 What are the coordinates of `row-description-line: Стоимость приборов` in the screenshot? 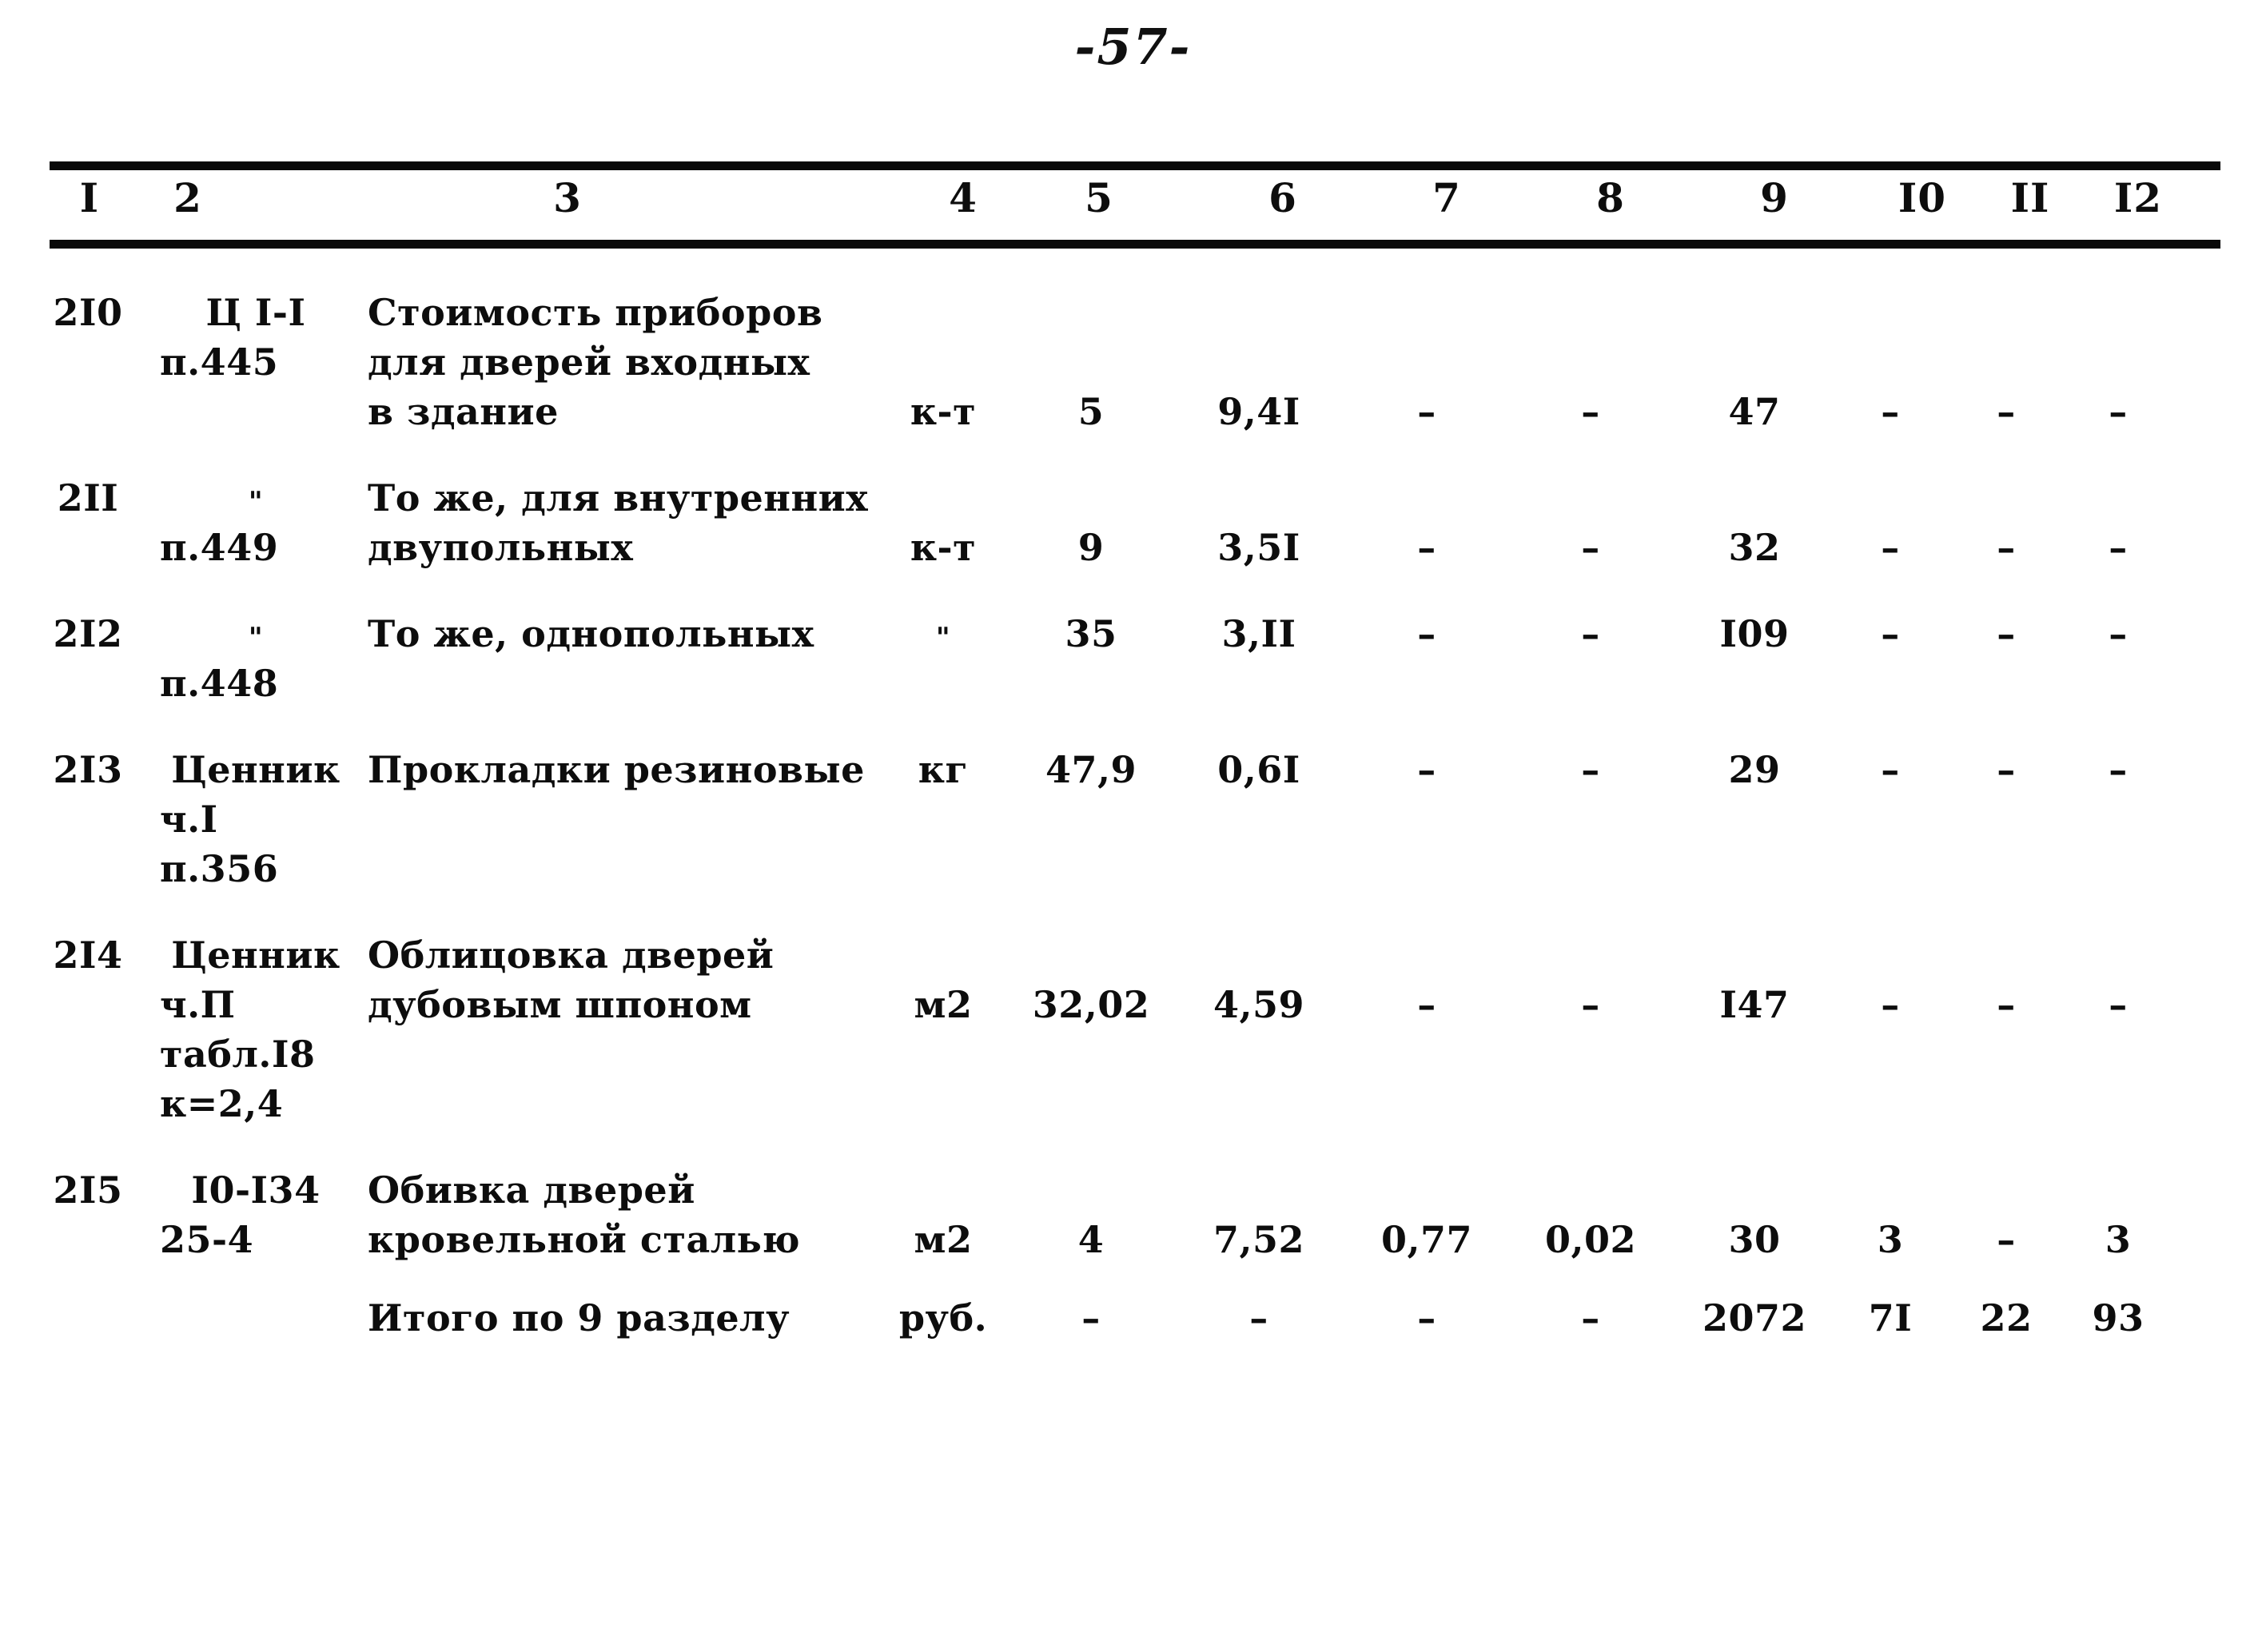 It's located at (595, 312).